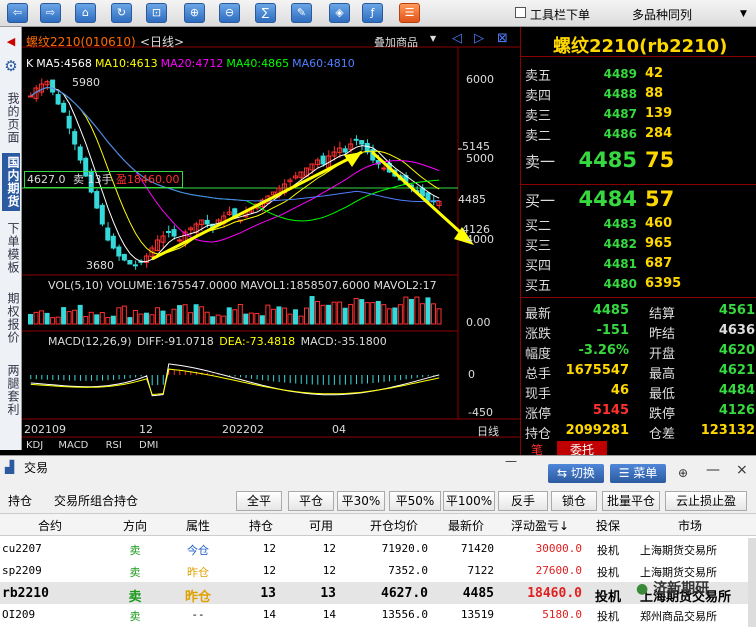  Describe the element at coordinates (638, 115) in the screenshot. I see `ask-row-3: 卖三 4487 139` at that location.